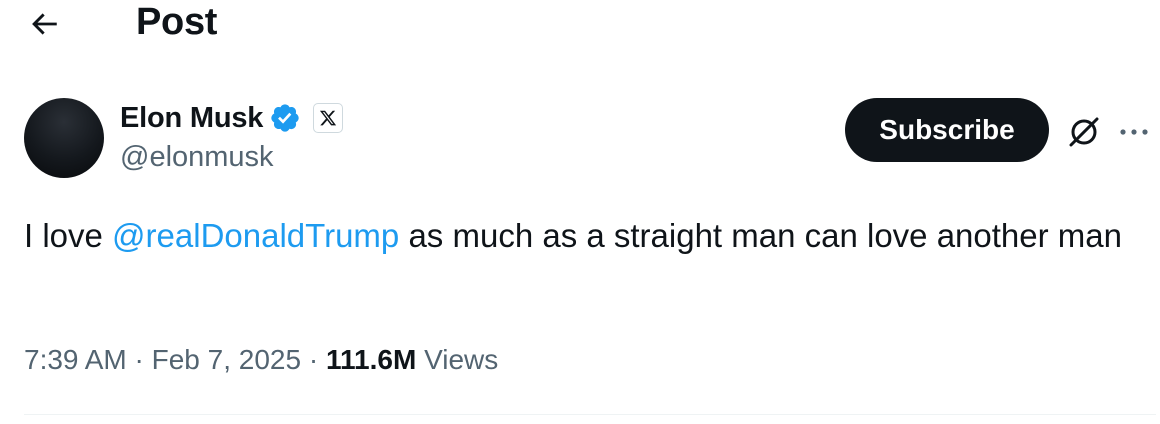 The image size is (1160, 424). Describe the element at coordinates (226, 359) in the screenshot. I see `tweet-date: Feb 7, 2025` at that location.